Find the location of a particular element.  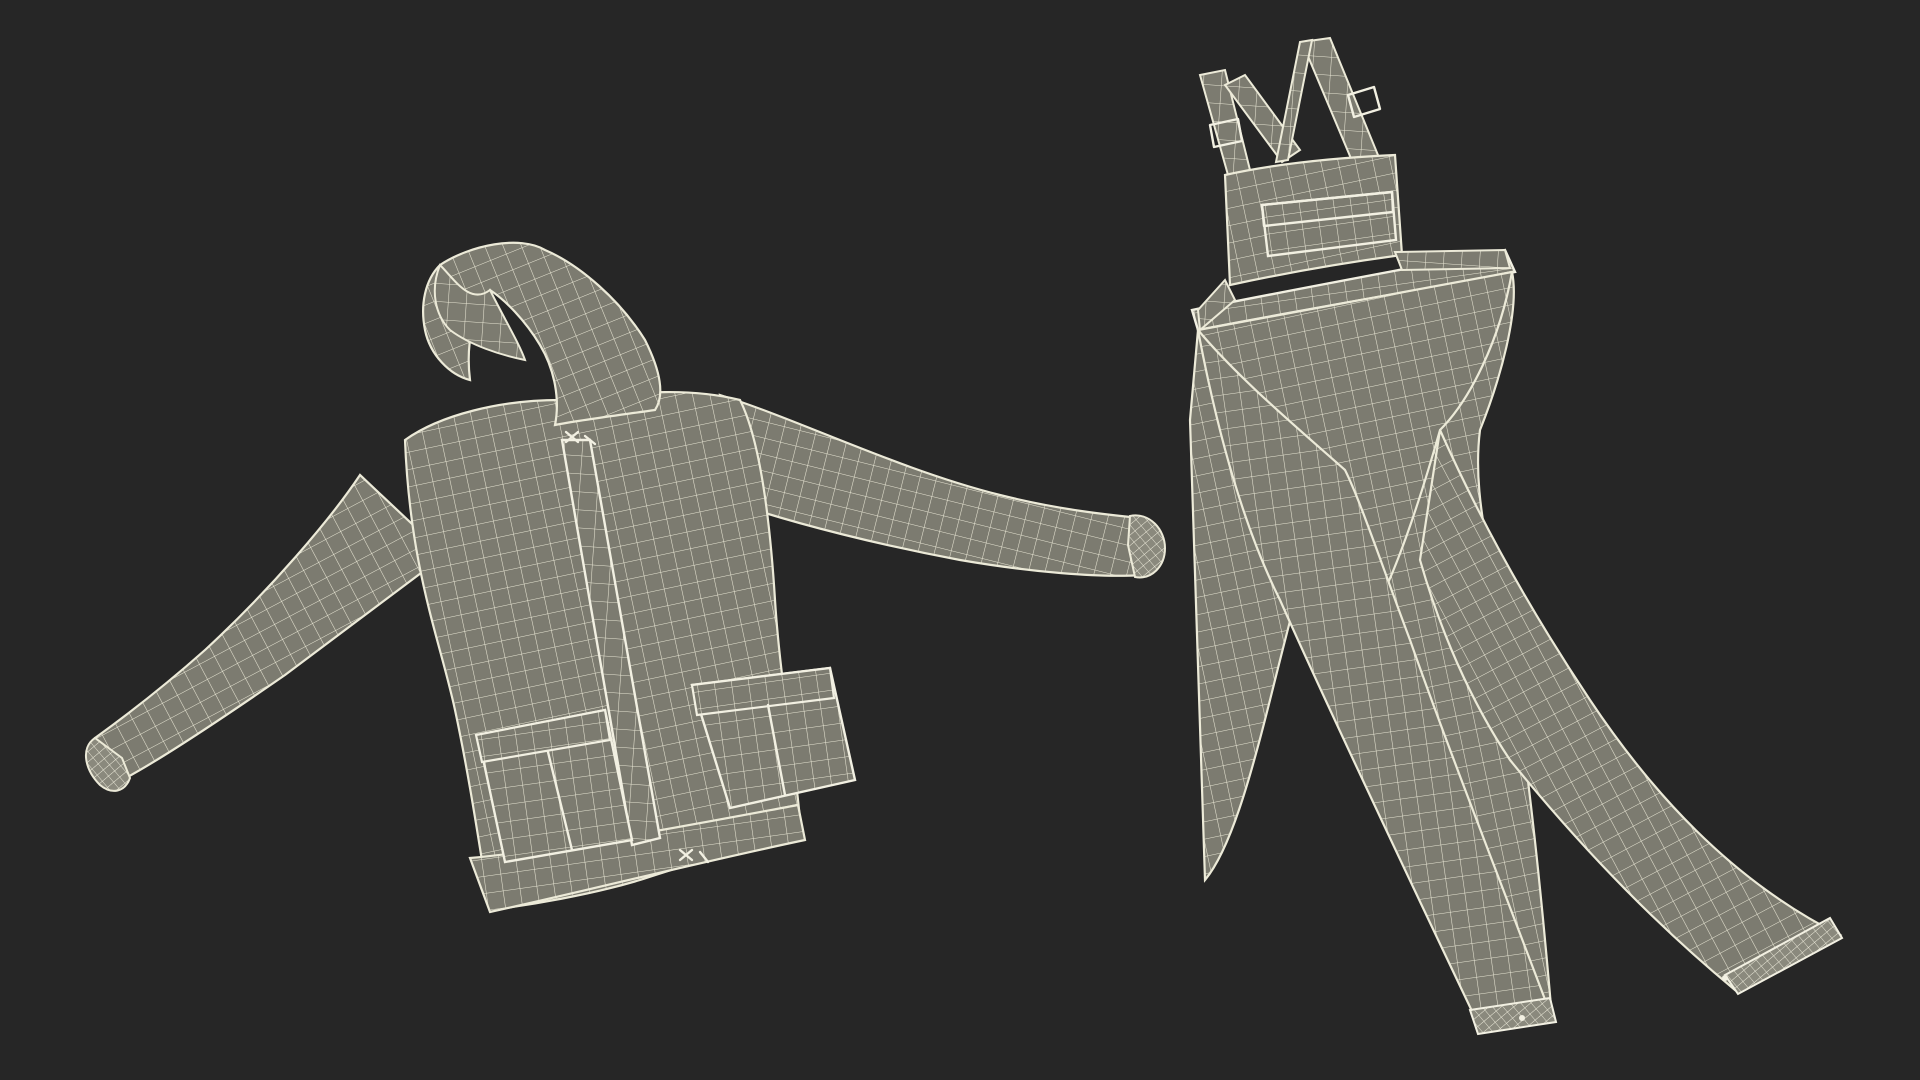

jacket-right-cuff is located at coordinates (1146, 546).